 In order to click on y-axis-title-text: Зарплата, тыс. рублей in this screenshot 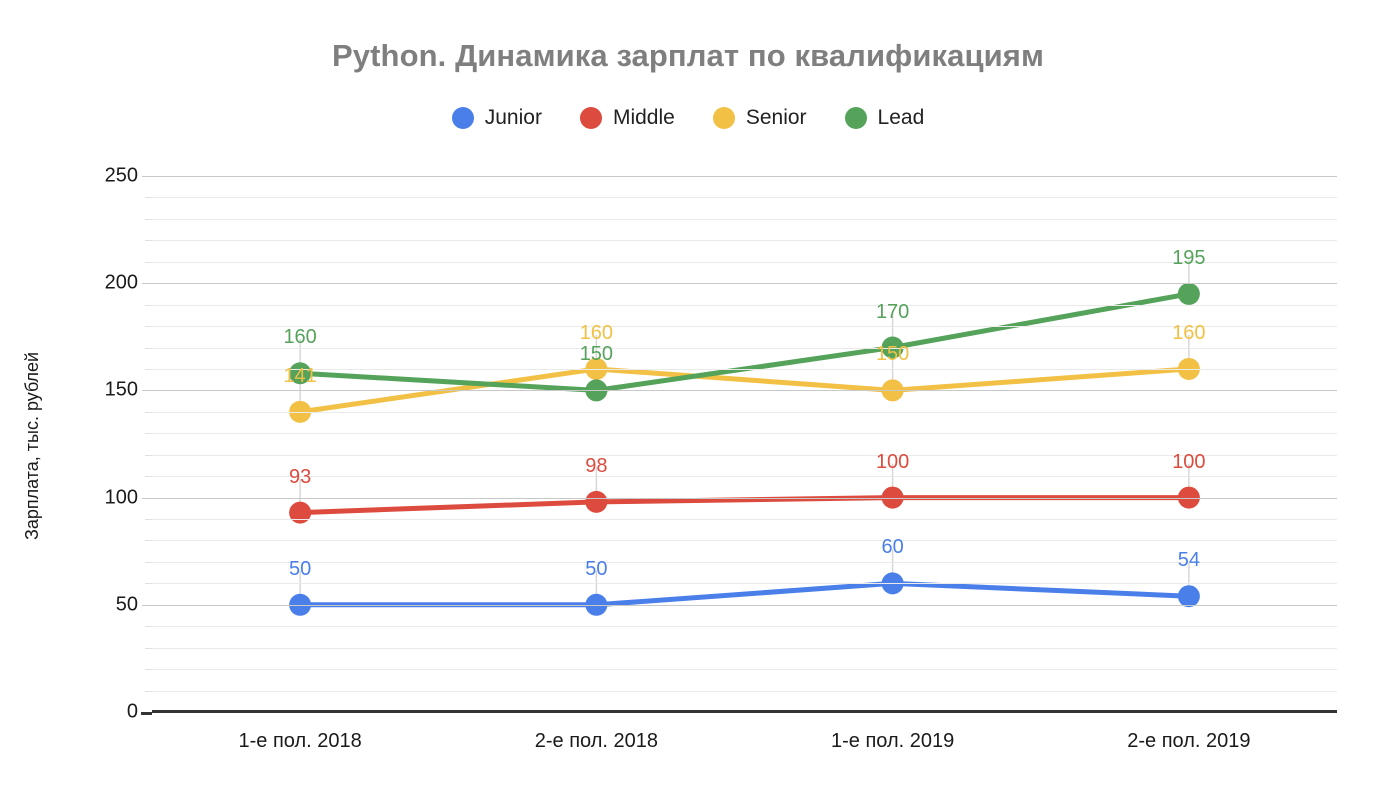, I will do `click(32, 446)`.